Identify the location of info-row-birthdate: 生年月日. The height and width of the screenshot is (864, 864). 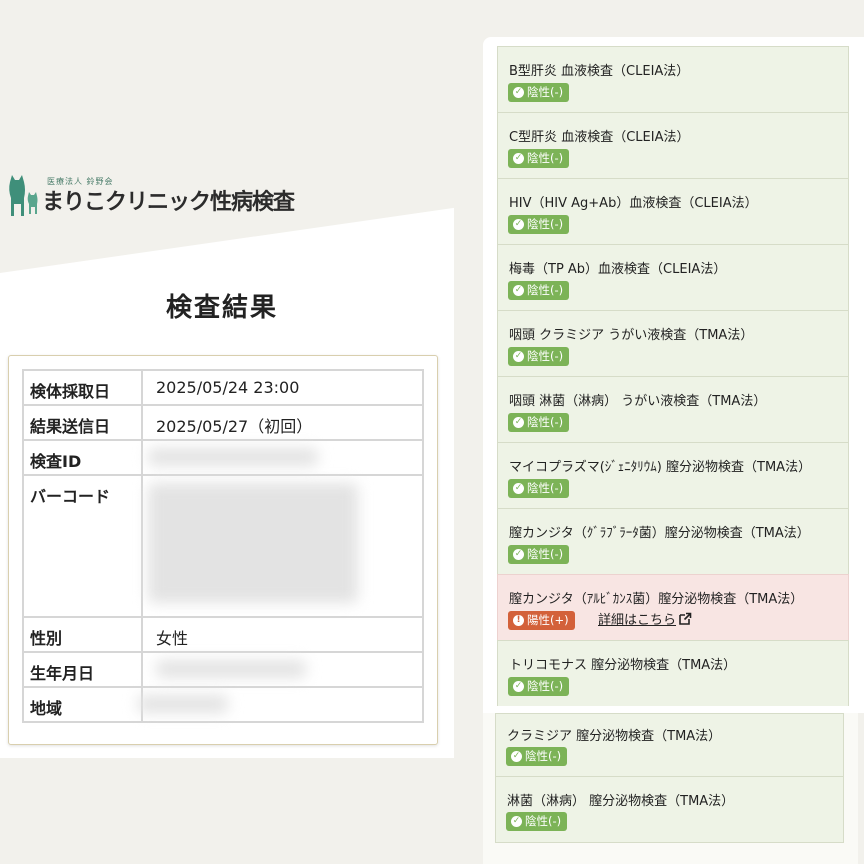
(223, 669).